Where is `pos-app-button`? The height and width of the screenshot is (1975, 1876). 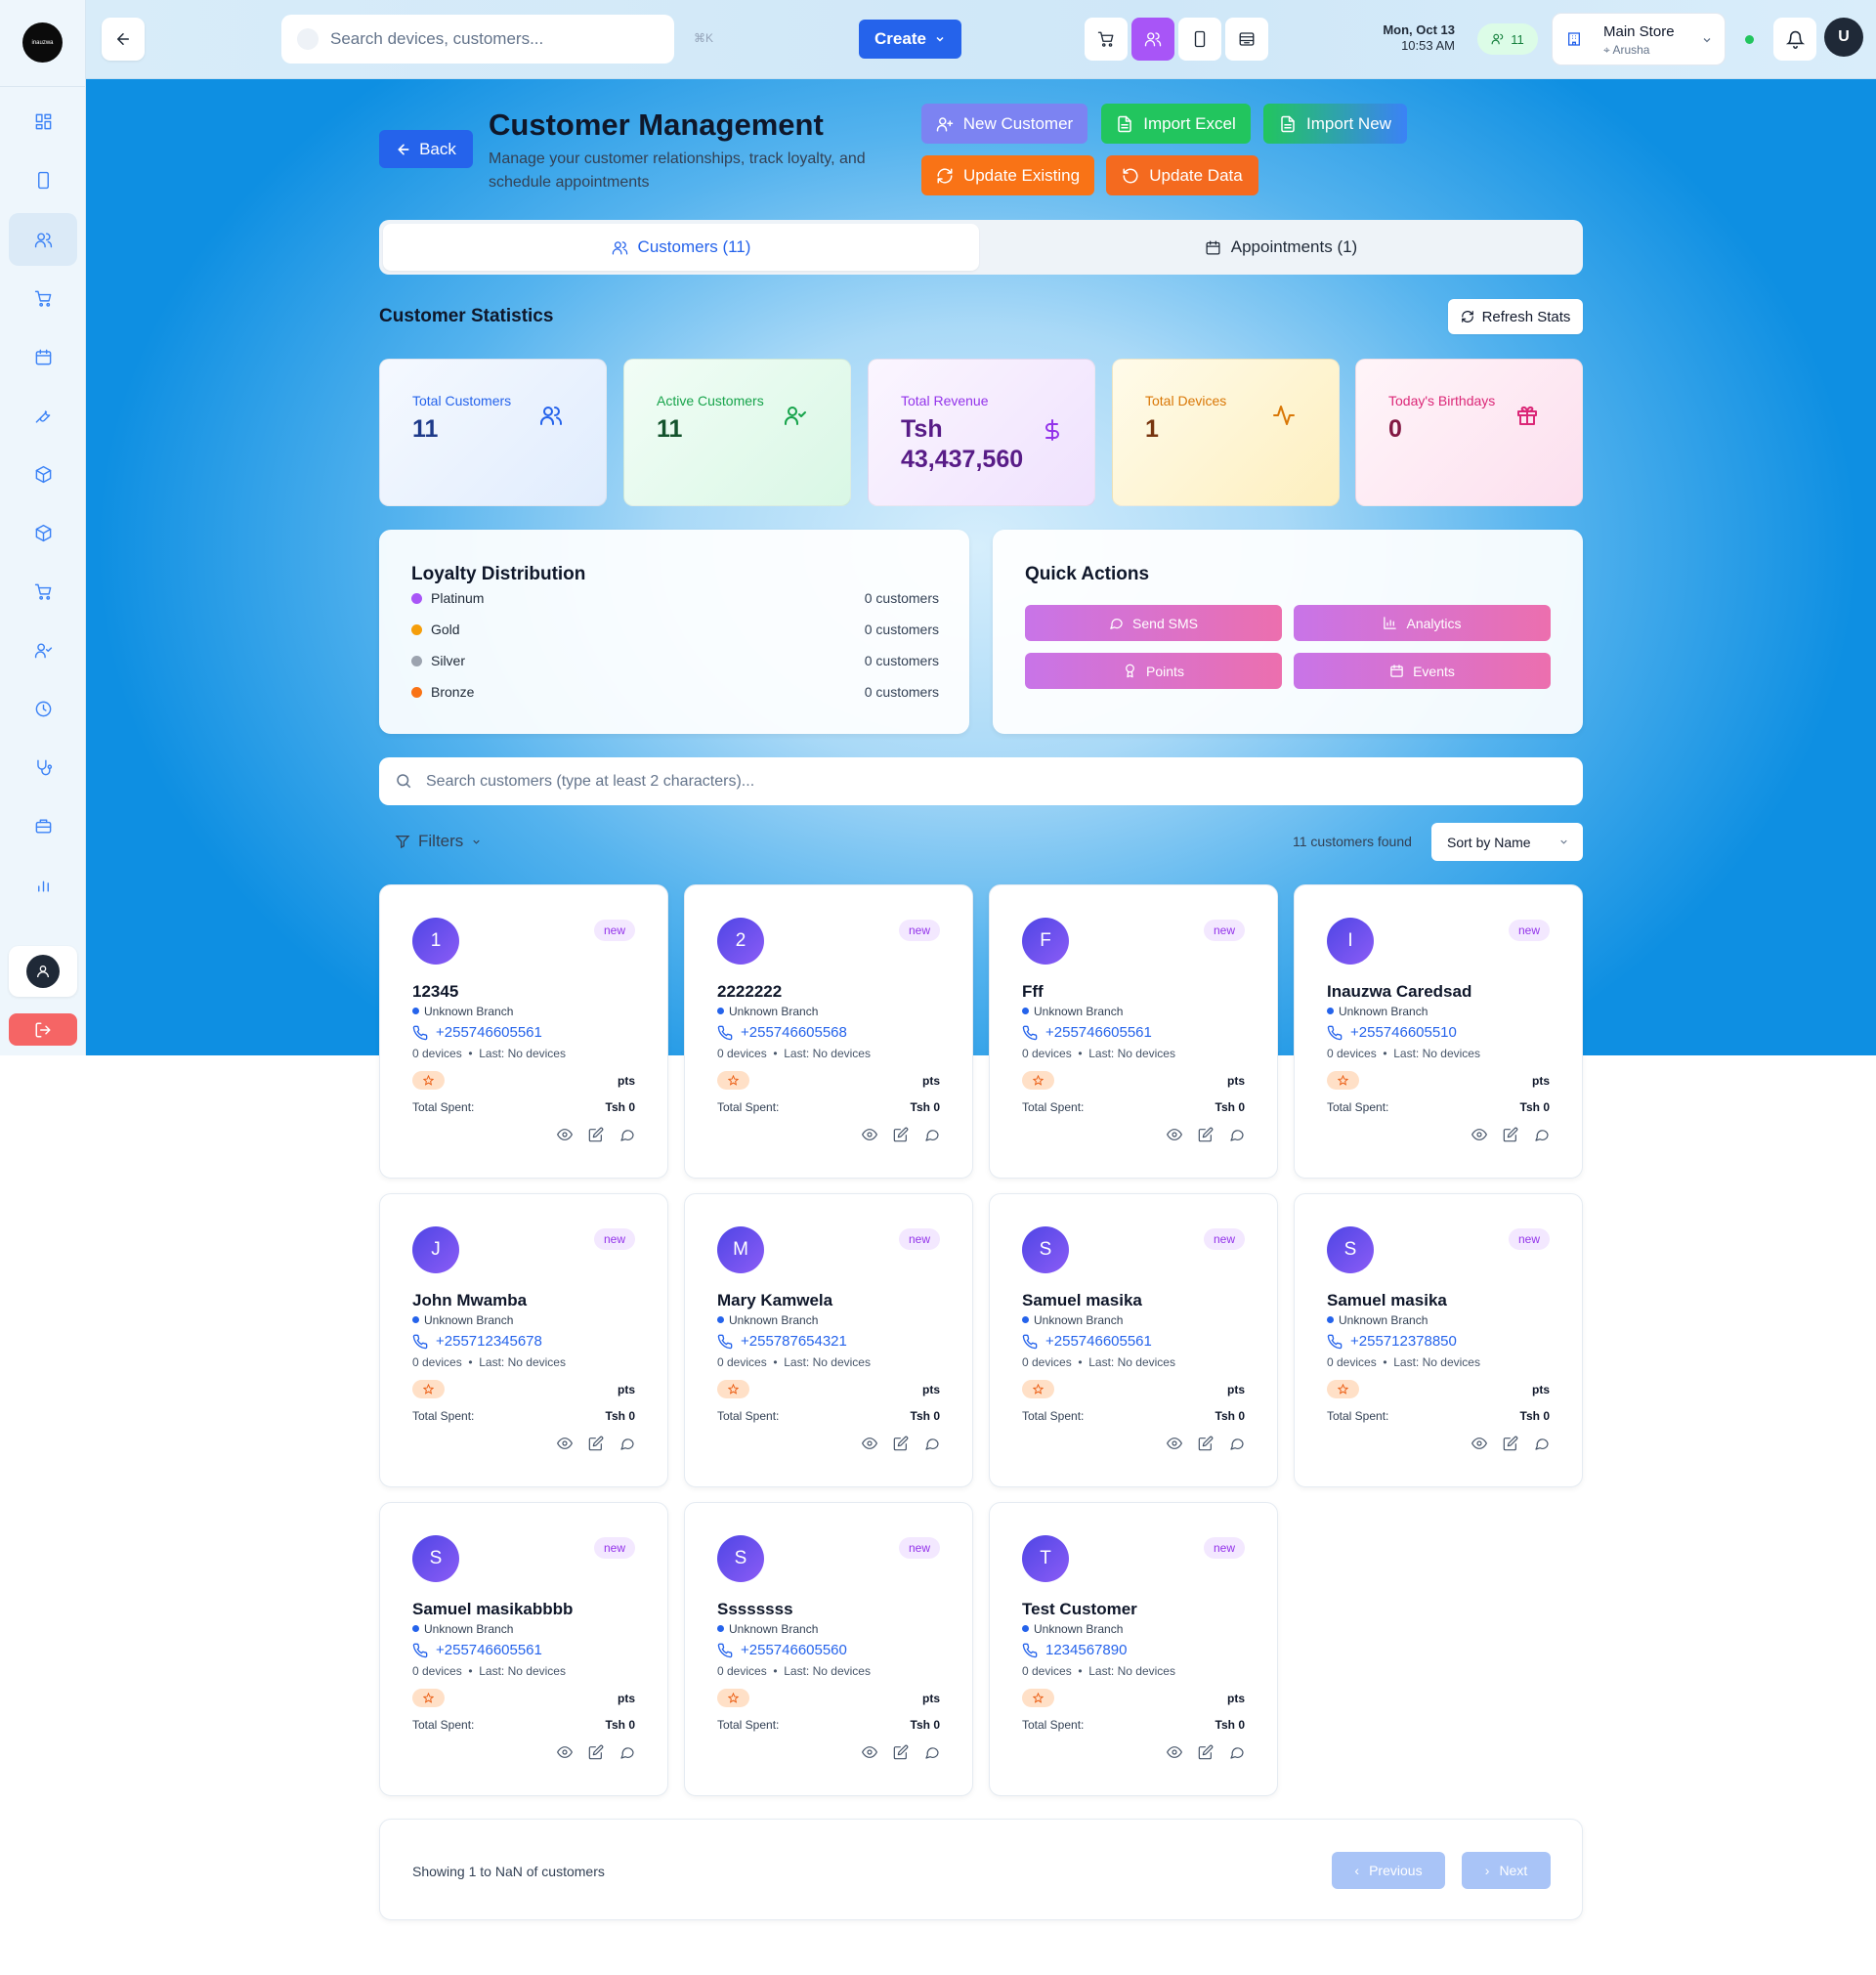
pos-app-button is located at coordinates (1106, 39).